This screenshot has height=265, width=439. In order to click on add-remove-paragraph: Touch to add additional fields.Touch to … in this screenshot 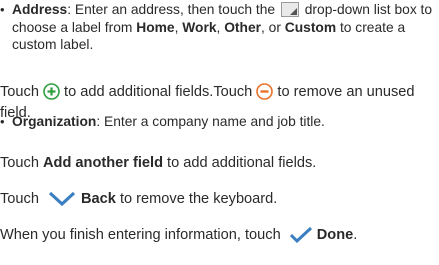, I will do `click(207, 101)`.